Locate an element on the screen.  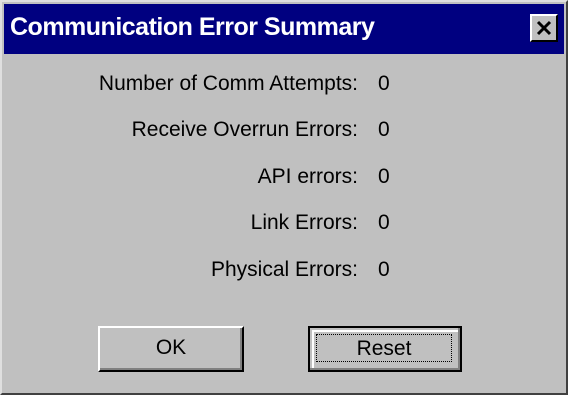
stat-row-link-errors: Link Errors: 0 is located at coordinates (285, 227).